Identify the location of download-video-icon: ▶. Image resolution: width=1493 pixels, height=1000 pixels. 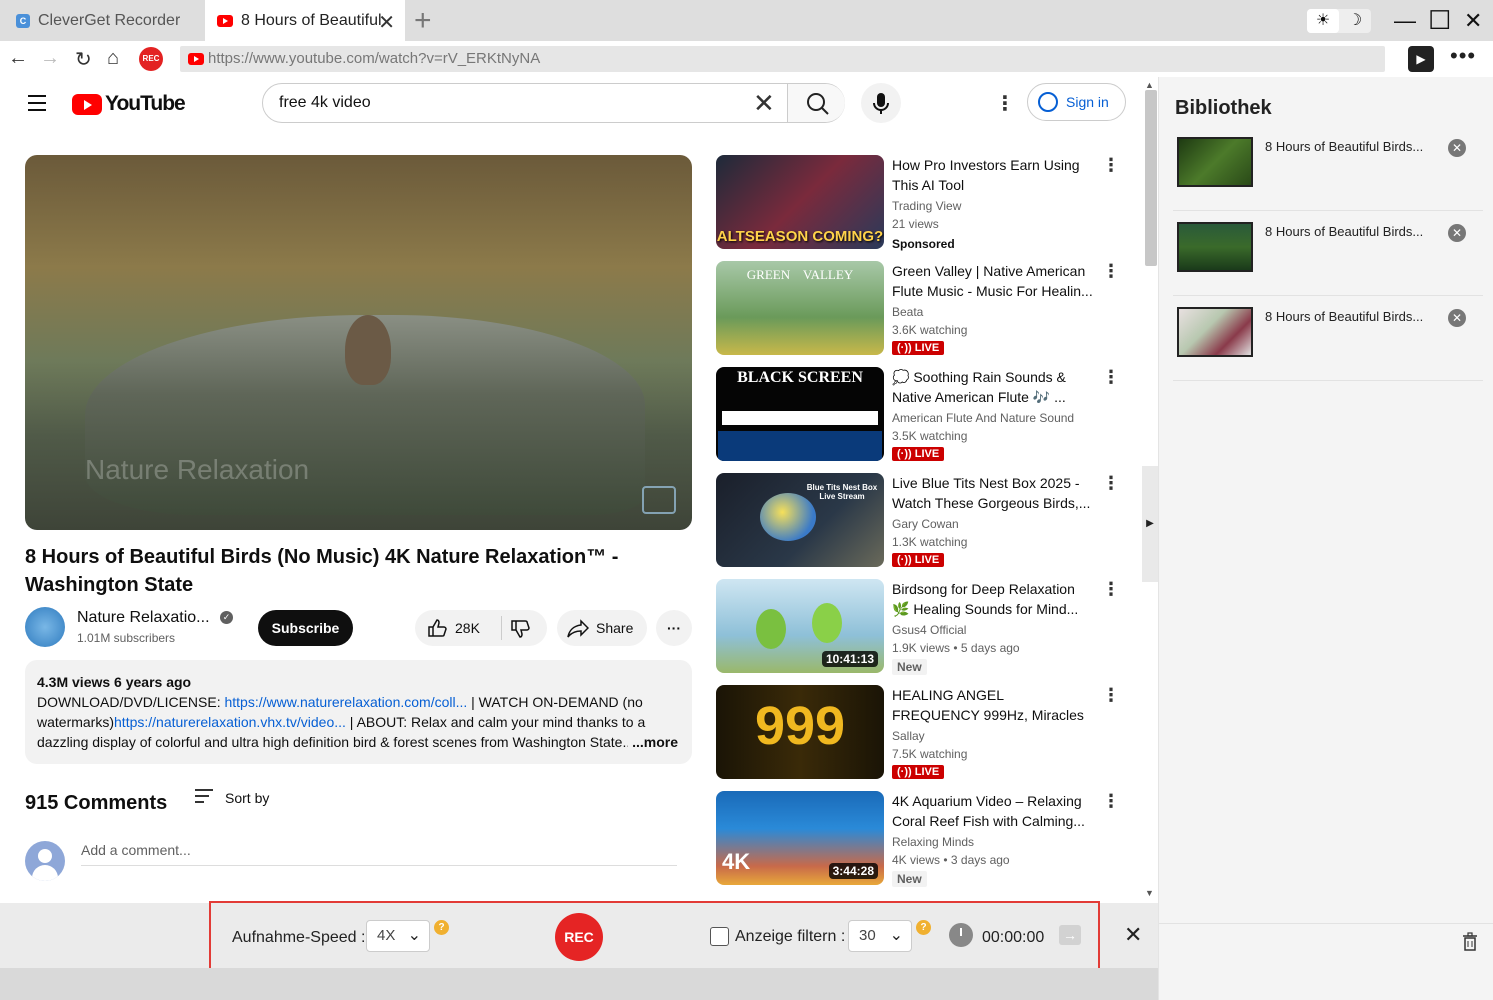
(1421, 59).